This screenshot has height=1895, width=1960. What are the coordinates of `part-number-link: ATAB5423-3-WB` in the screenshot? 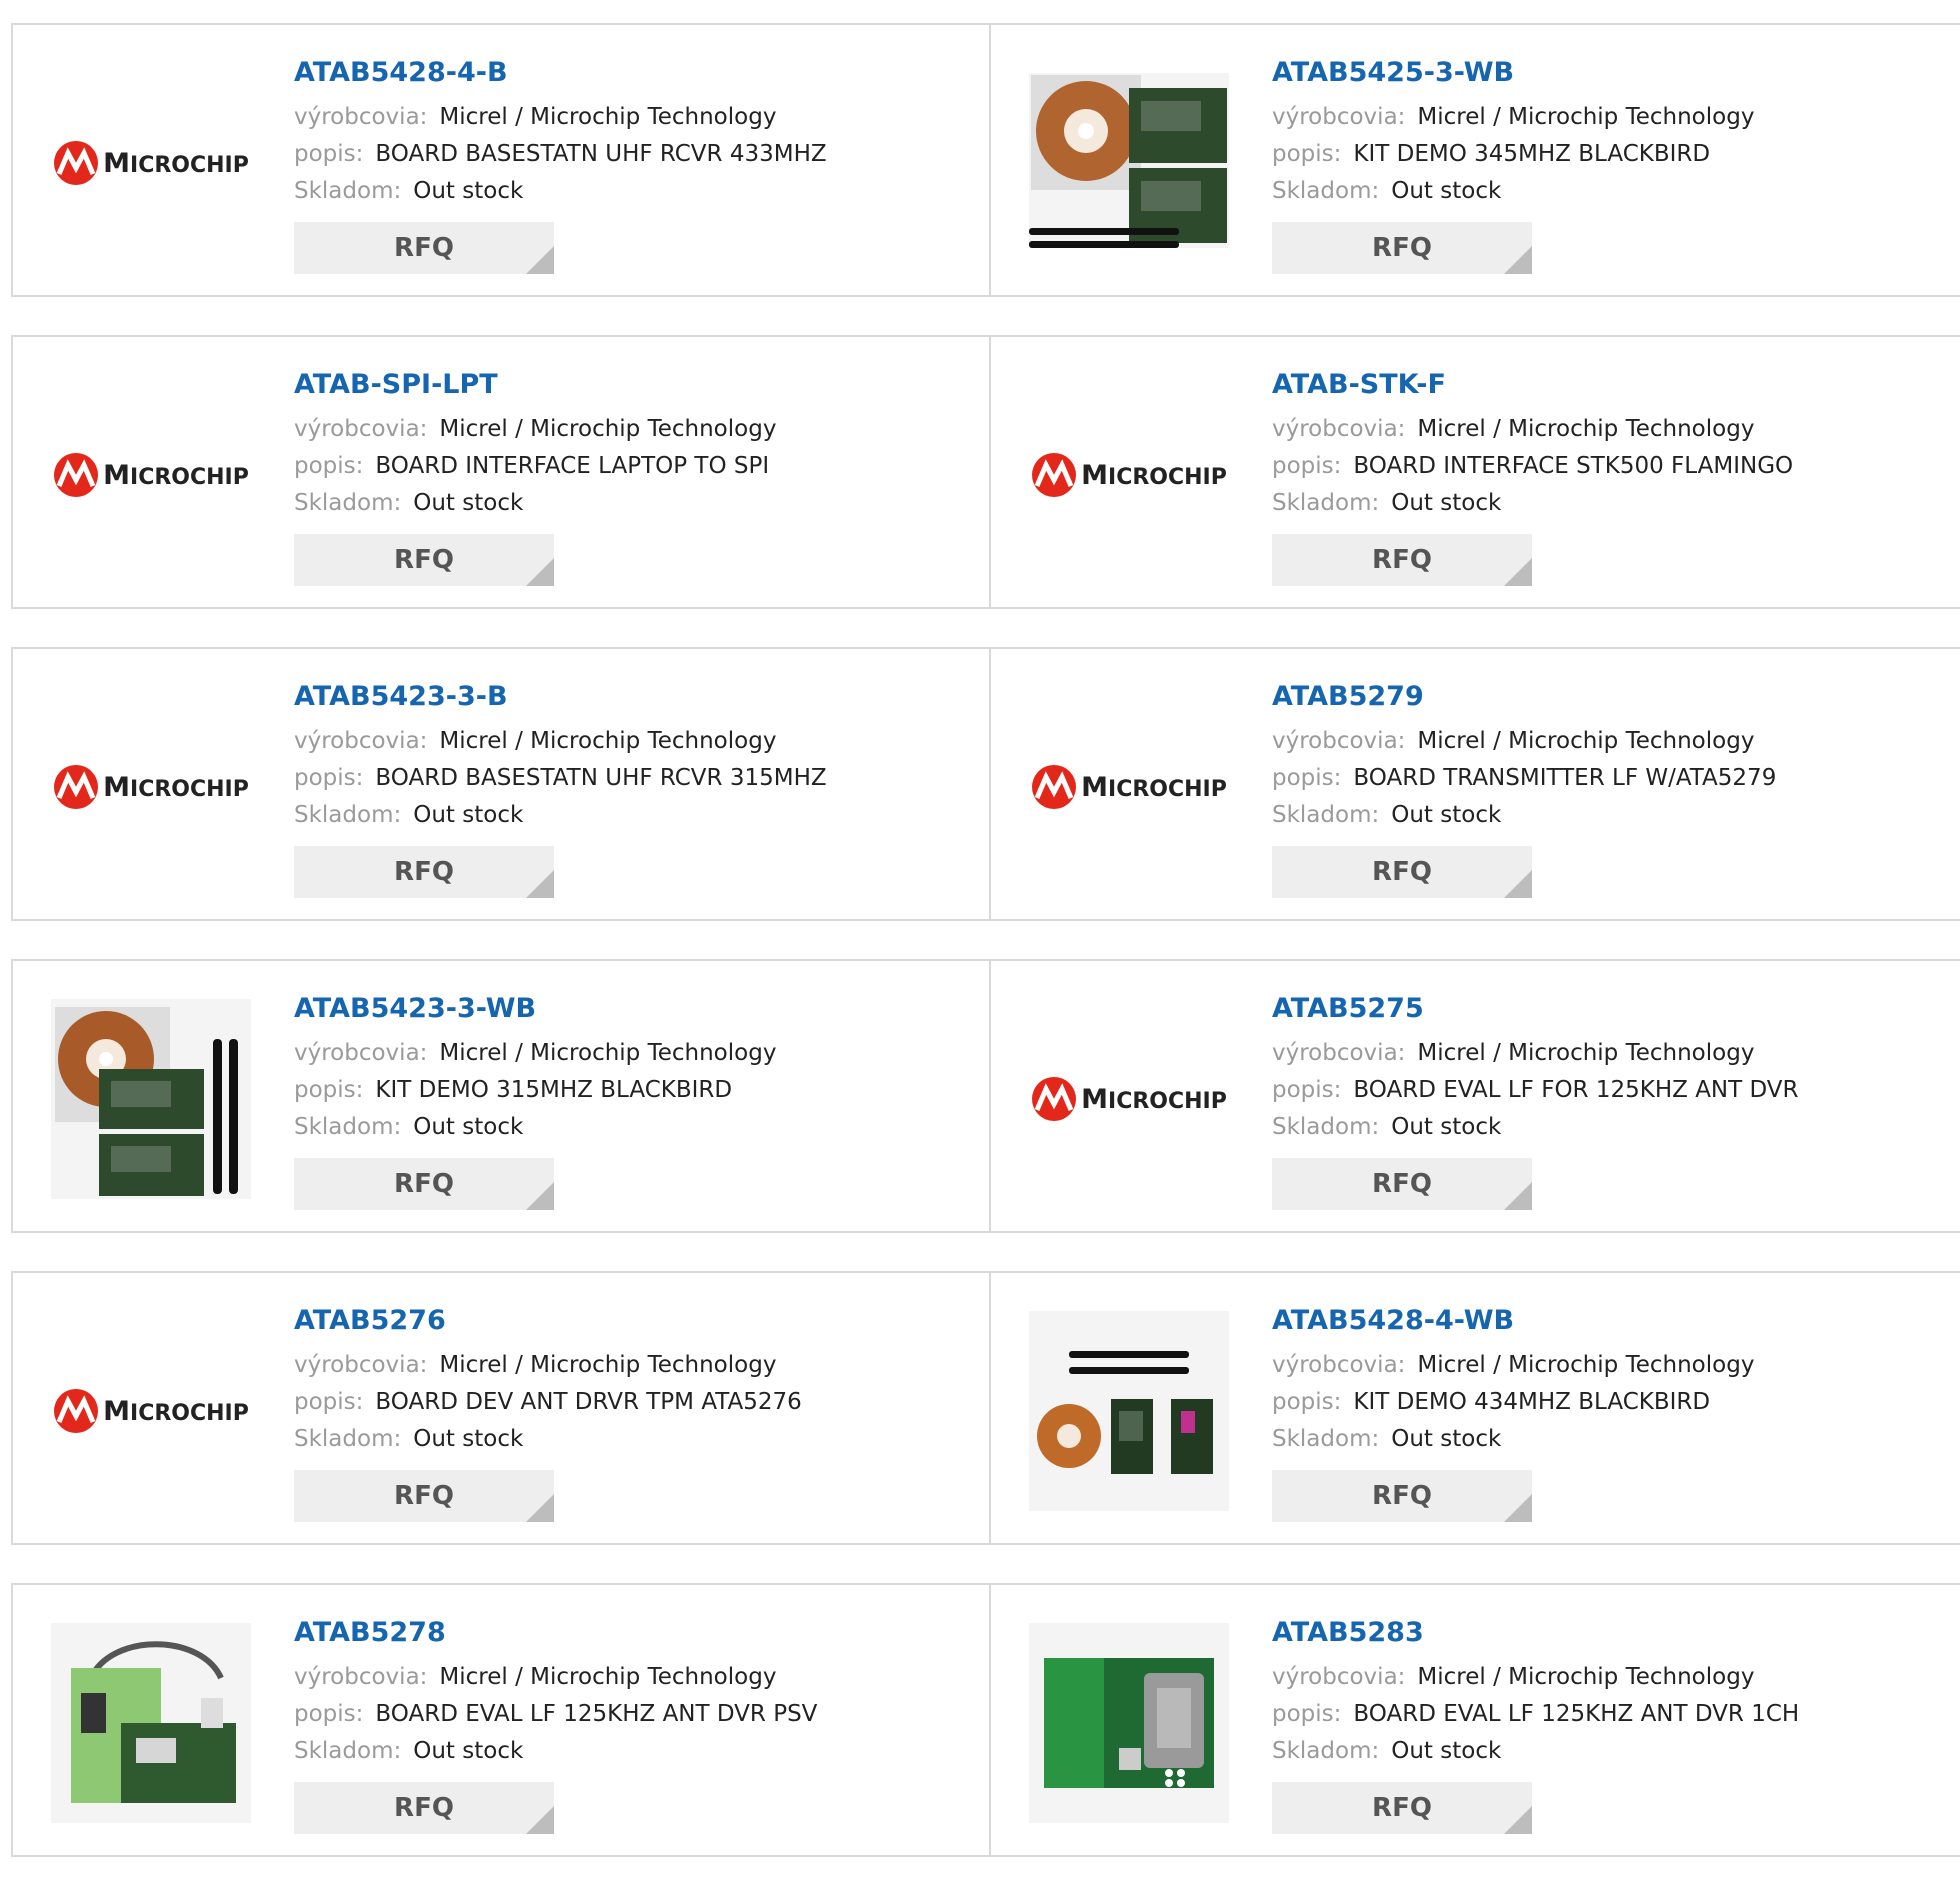 It's located at (535, 1009).